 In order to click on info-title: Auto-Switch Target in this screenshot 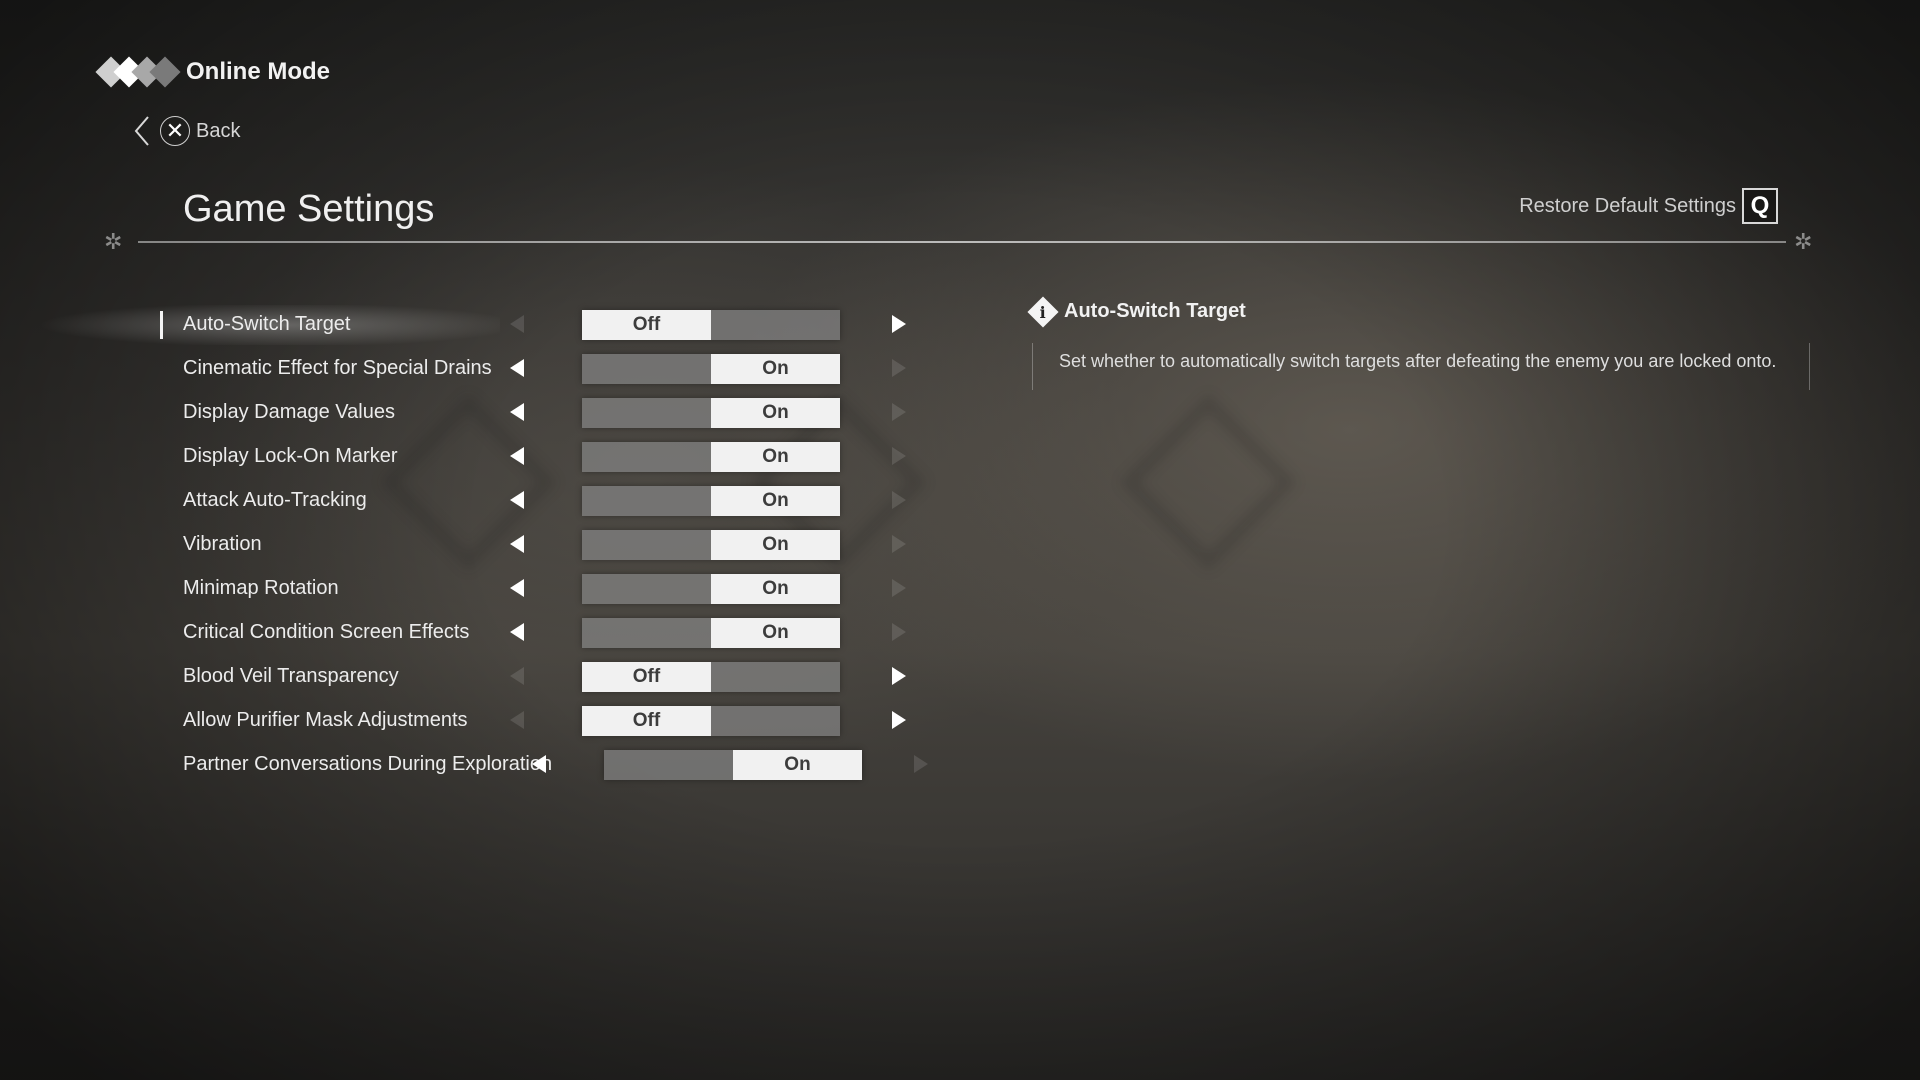, I will do `click(1155, 311)`.